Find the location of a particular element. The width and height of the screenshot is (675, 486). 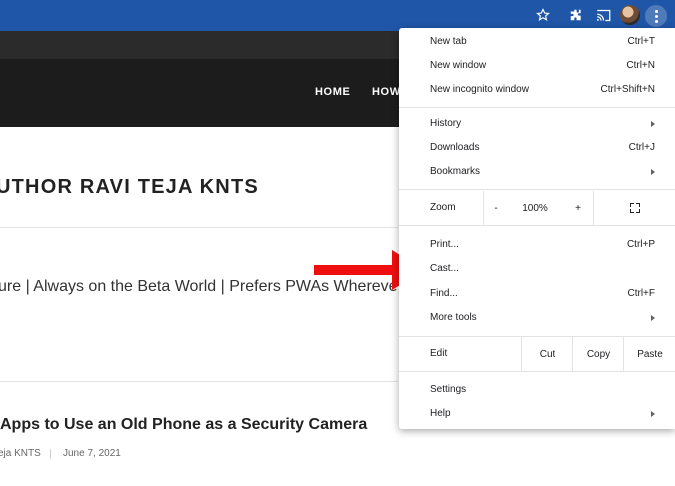

fullscreen-icon is located at coordinates (635, 208).